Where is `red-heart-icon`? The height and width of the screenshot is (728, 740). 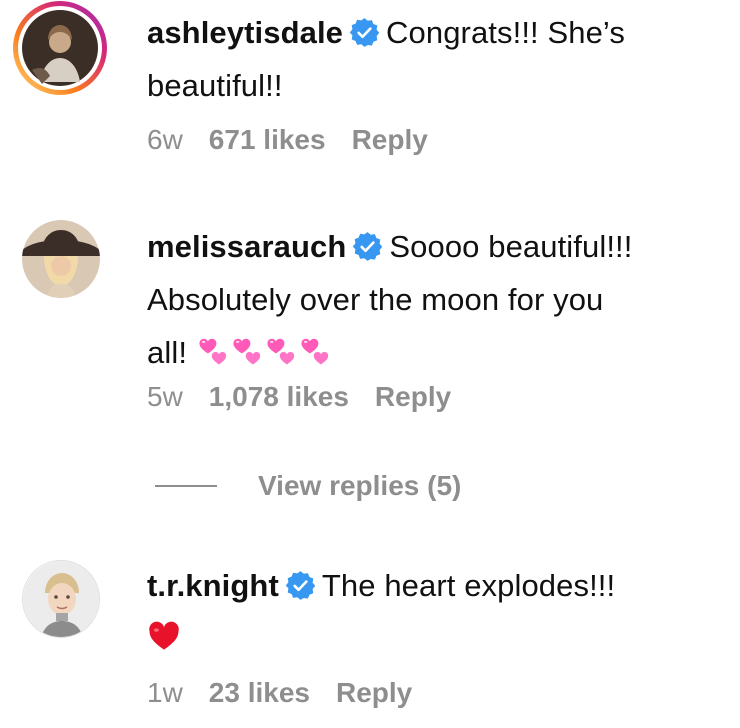
red-heart-icon is located at coordinates (164, 642).